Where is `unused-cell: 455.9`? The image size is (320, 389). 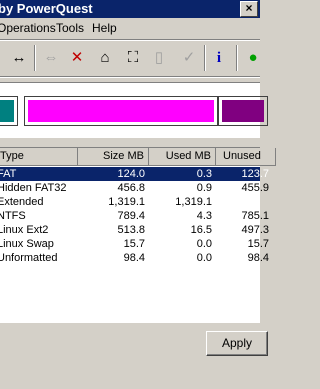 unused-cell: 455.9 is located at coordinates (255, 188).